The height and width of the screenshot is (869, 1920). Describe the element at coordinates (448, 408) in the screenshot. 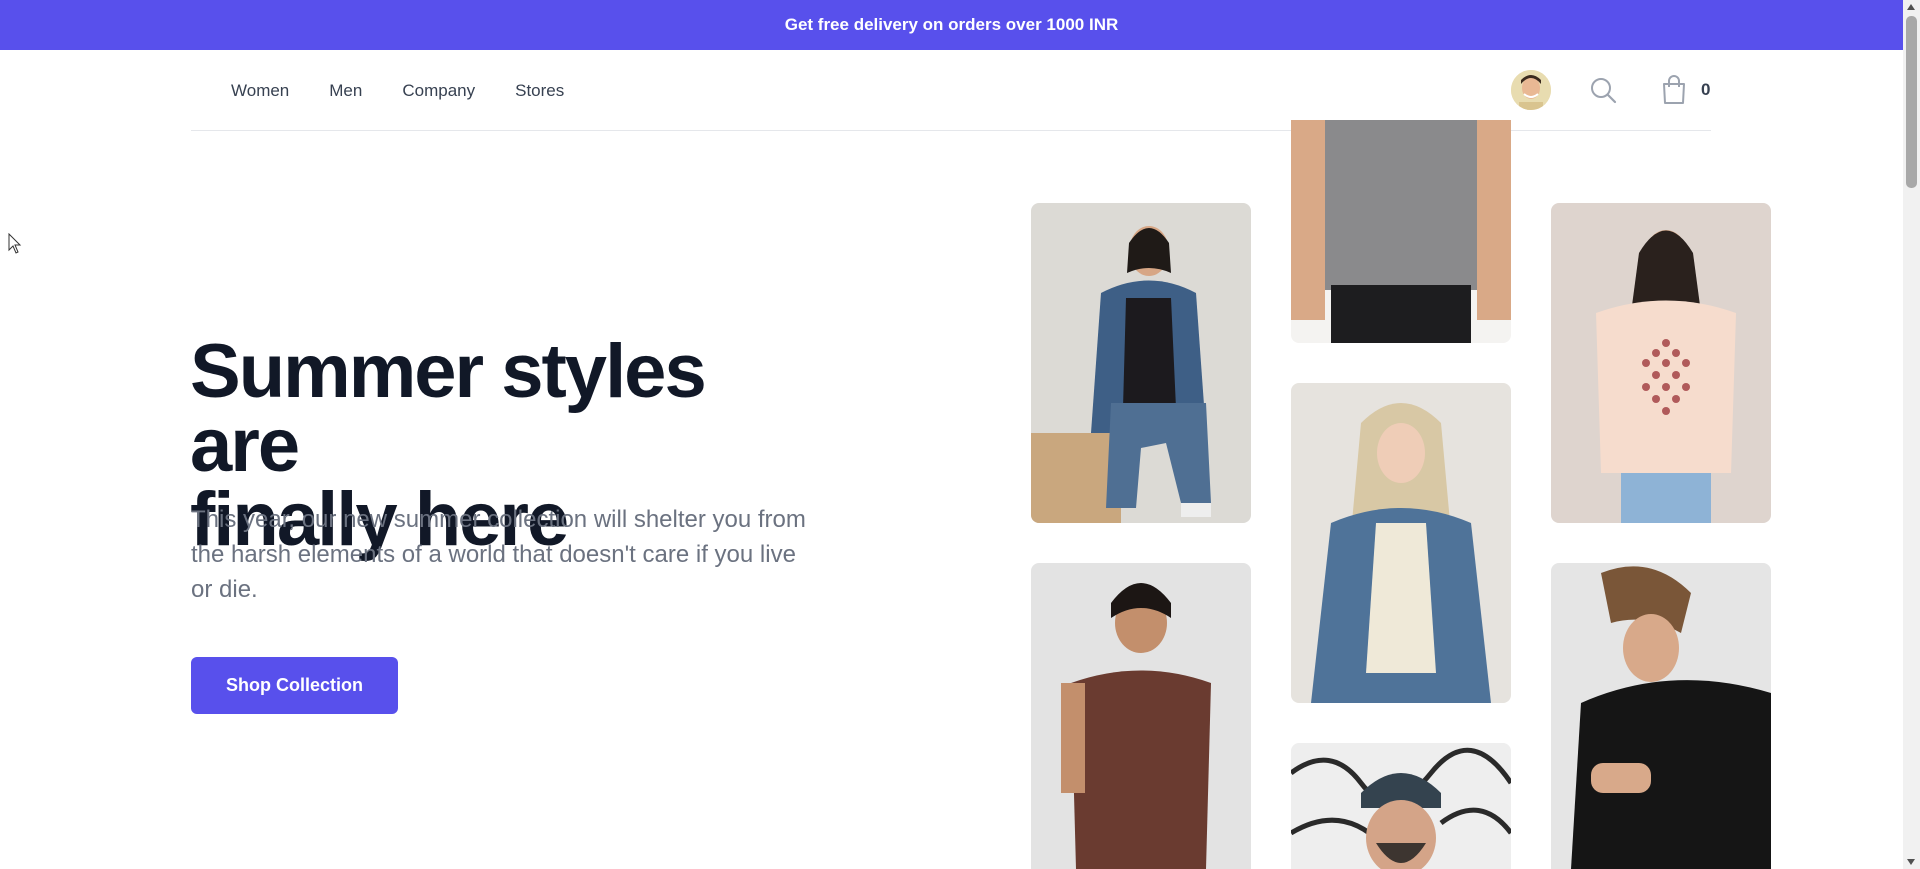

I see `hero-title-line-1: Summer styles are` at that location.